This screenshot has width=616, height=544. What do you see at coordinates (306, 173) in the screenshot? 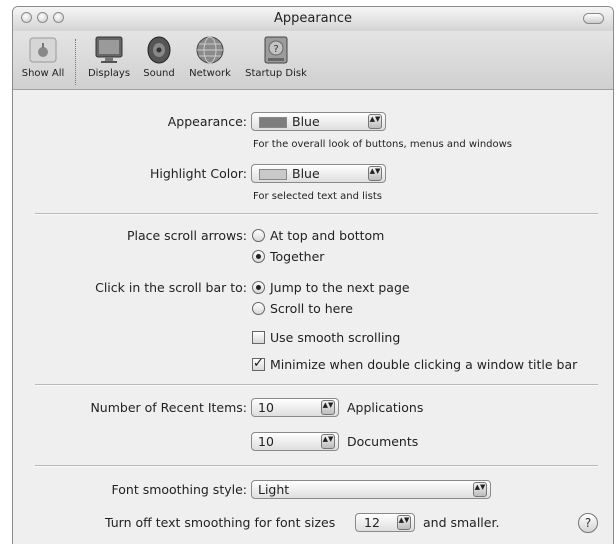
I see `highlight-color-value: Blue` at bounding box center [306, 173].